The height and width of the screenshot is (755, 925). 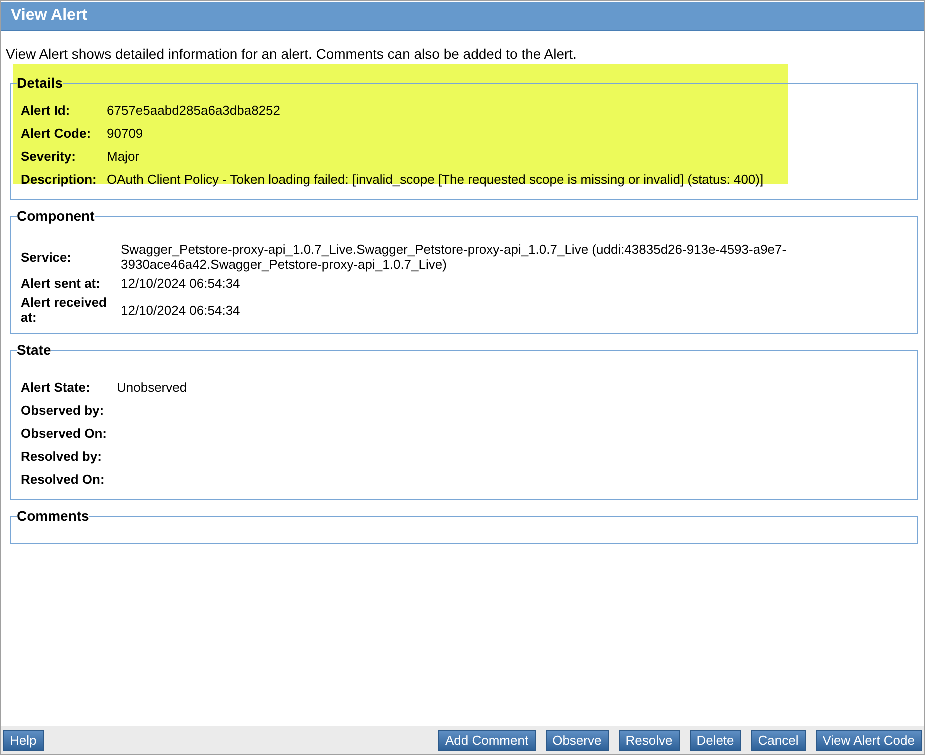 I want to click on field-label: Resolved by:, so click(x=61, y=456).